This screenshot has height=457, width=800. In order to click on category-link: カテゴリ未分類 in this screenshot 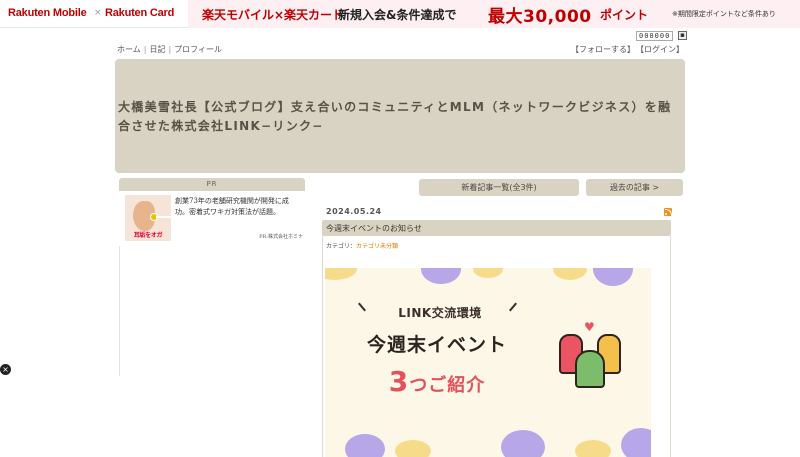, I will do `click(377, 246)`.